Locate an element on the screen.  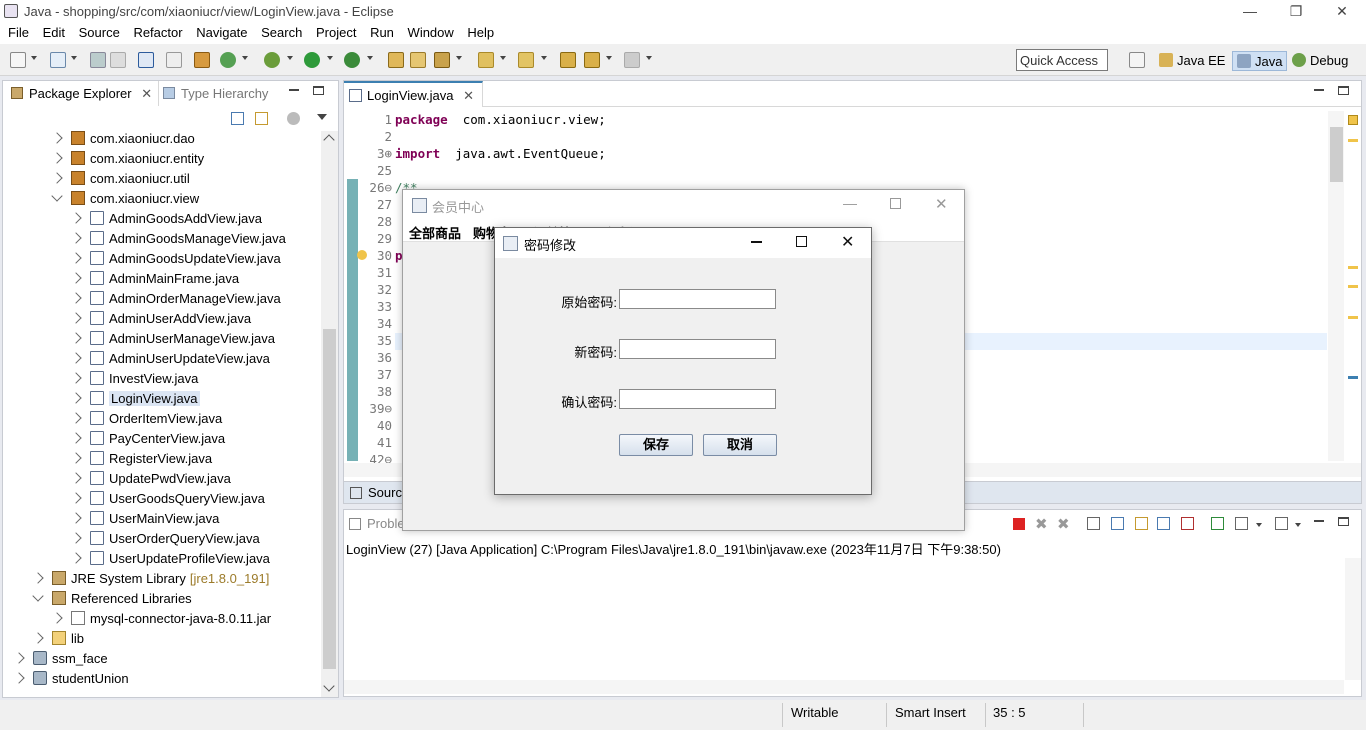
tree-item: AdminGoodsAddView.java is located at coordinates (166, 219).